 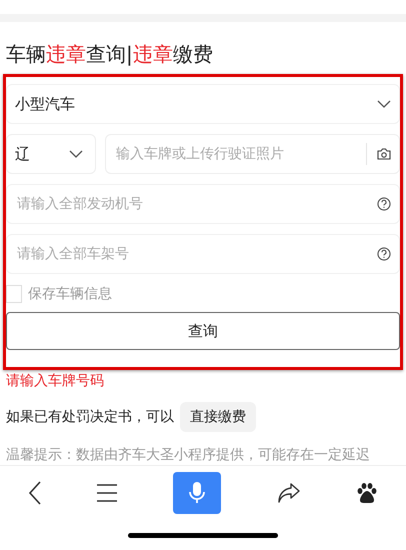 I want to click on microphone-icon, so click(x=196, y=493).